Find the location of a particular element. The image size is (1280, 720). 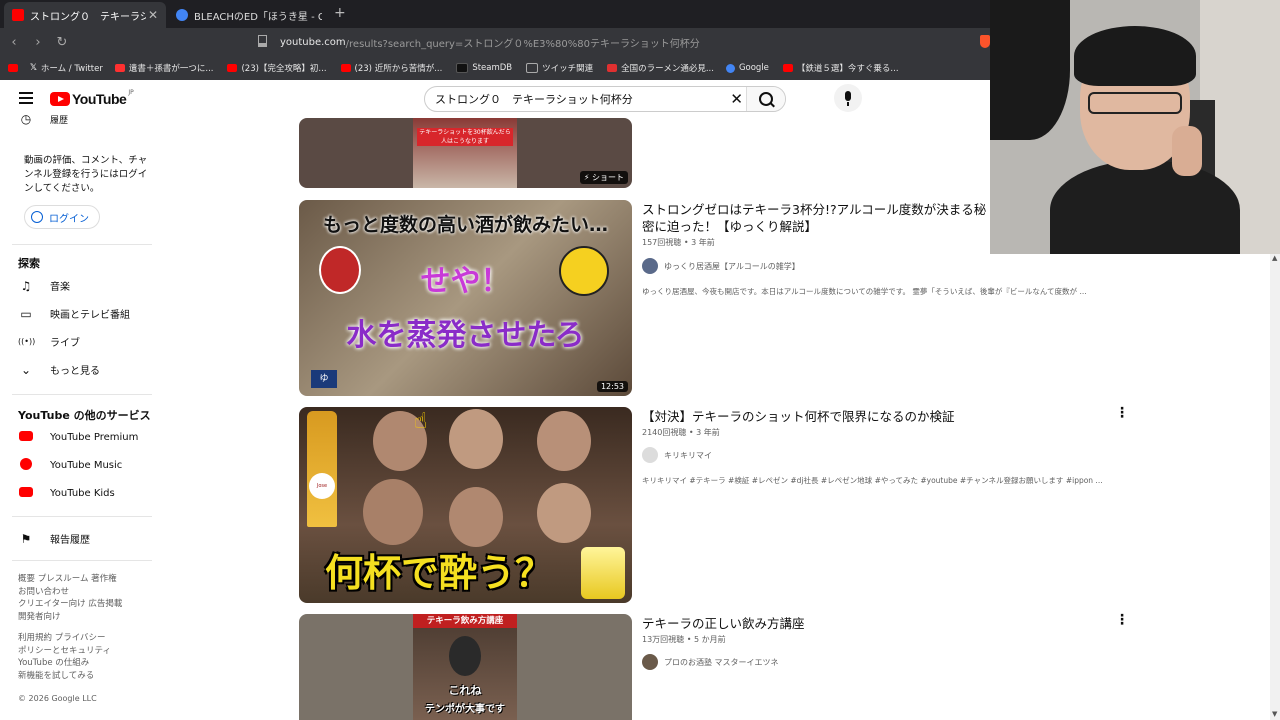

bookmark-folder: ツイッチ関連 is located at coordinates (559, 68).